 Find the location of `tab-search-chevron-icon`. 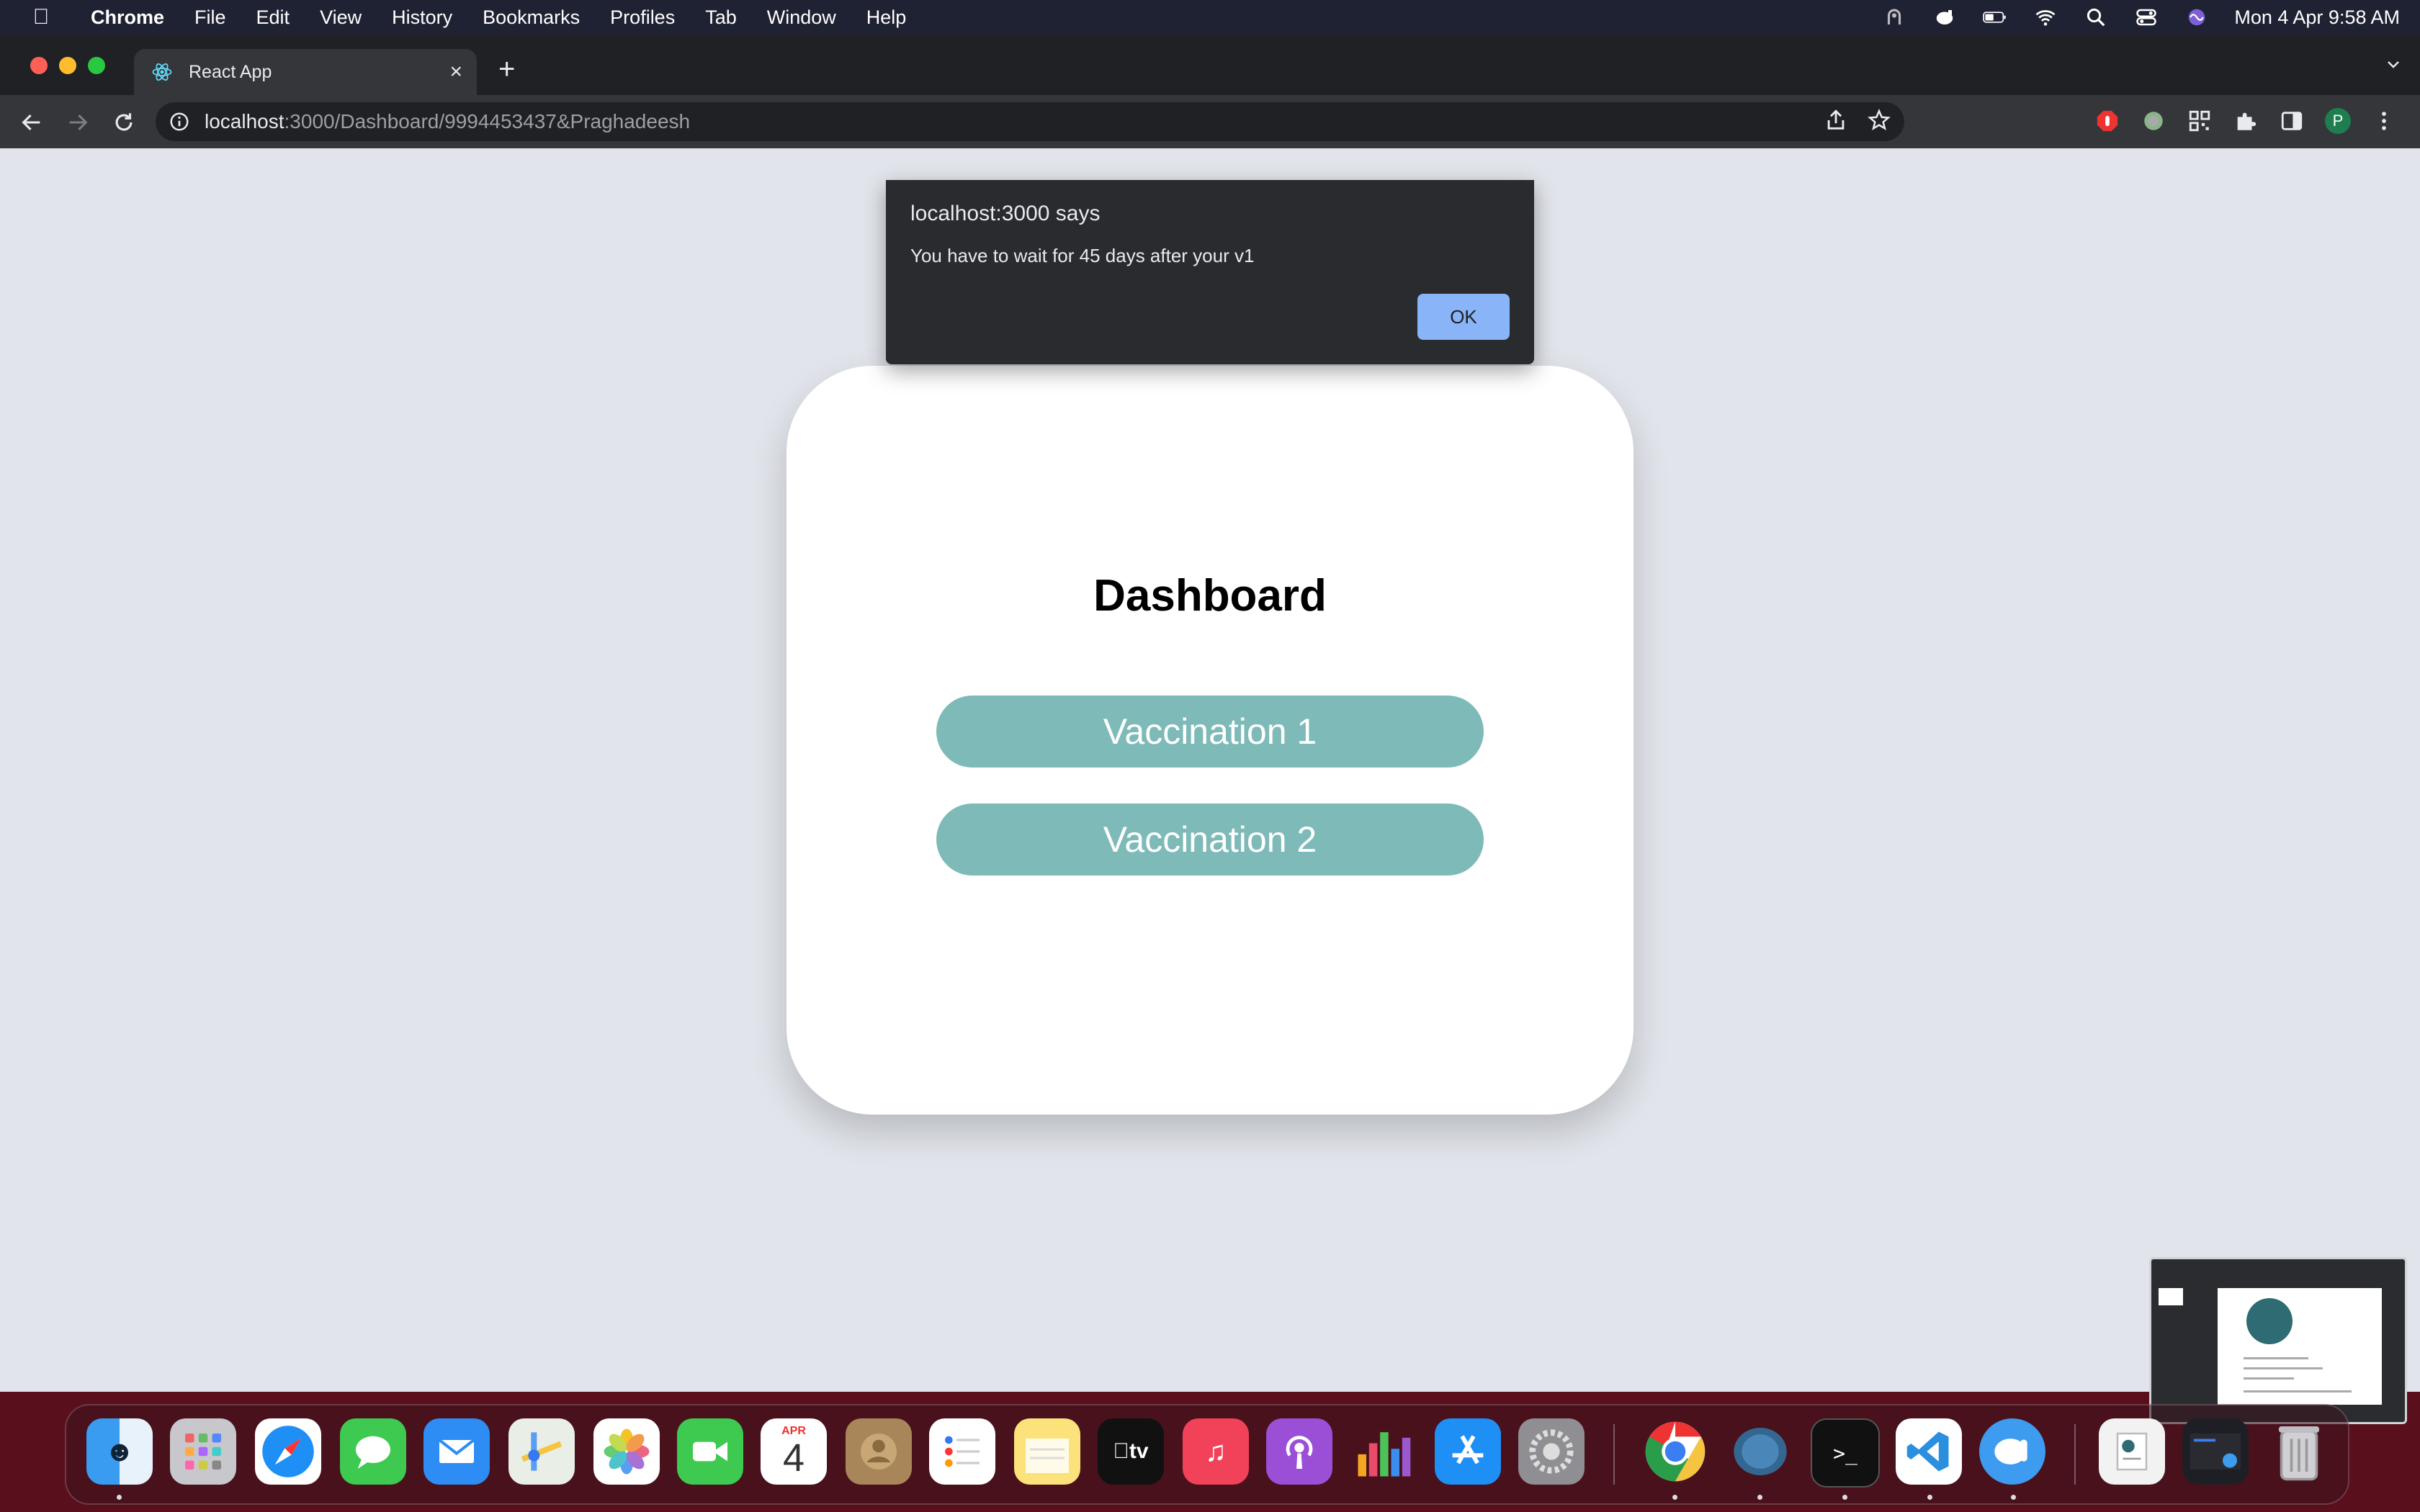

tab-search-chevron-icon is located at coordinates (2393, 64).